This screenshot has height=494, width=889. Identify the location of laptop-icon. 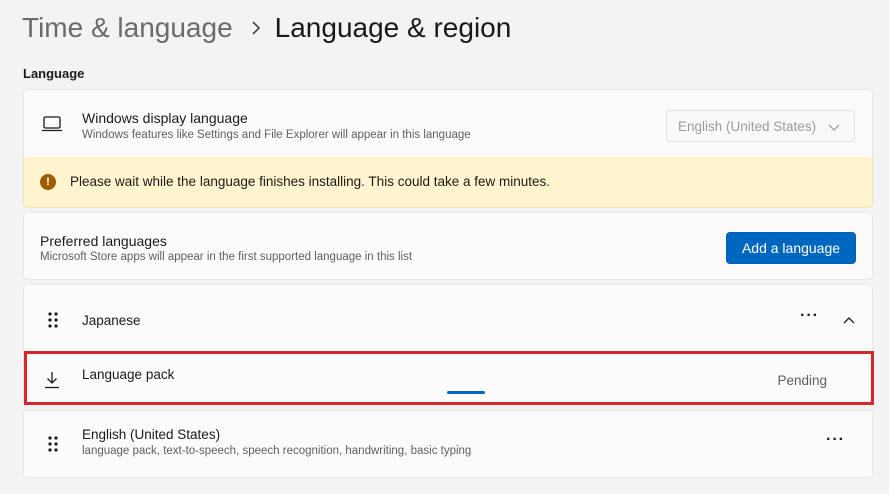
(52, 124).